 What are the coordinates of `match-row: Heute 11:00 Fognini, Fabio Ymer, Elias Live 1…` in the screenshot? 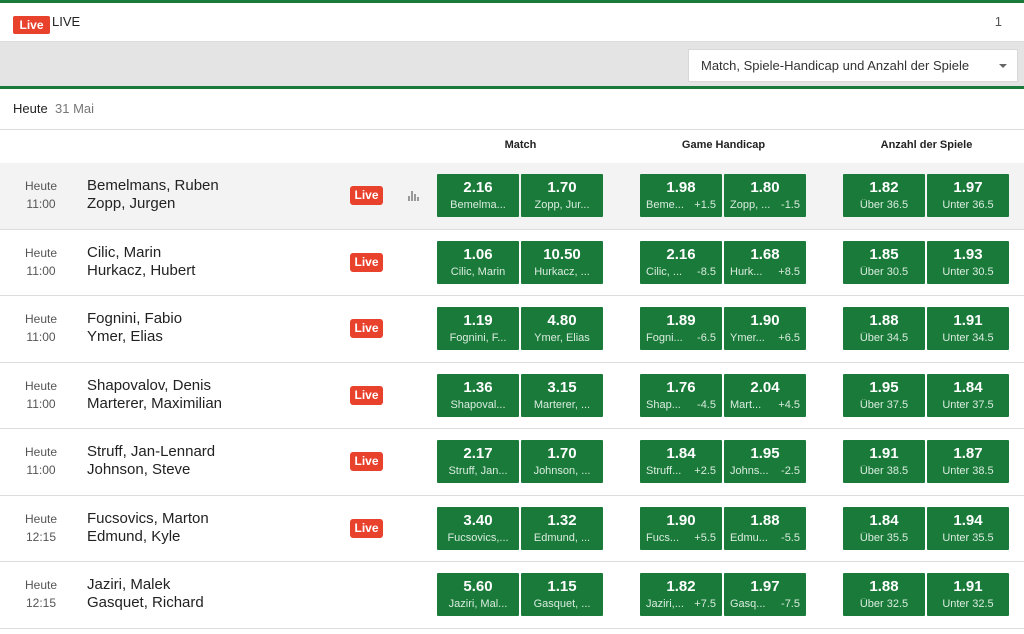 It's located at (512, 329).